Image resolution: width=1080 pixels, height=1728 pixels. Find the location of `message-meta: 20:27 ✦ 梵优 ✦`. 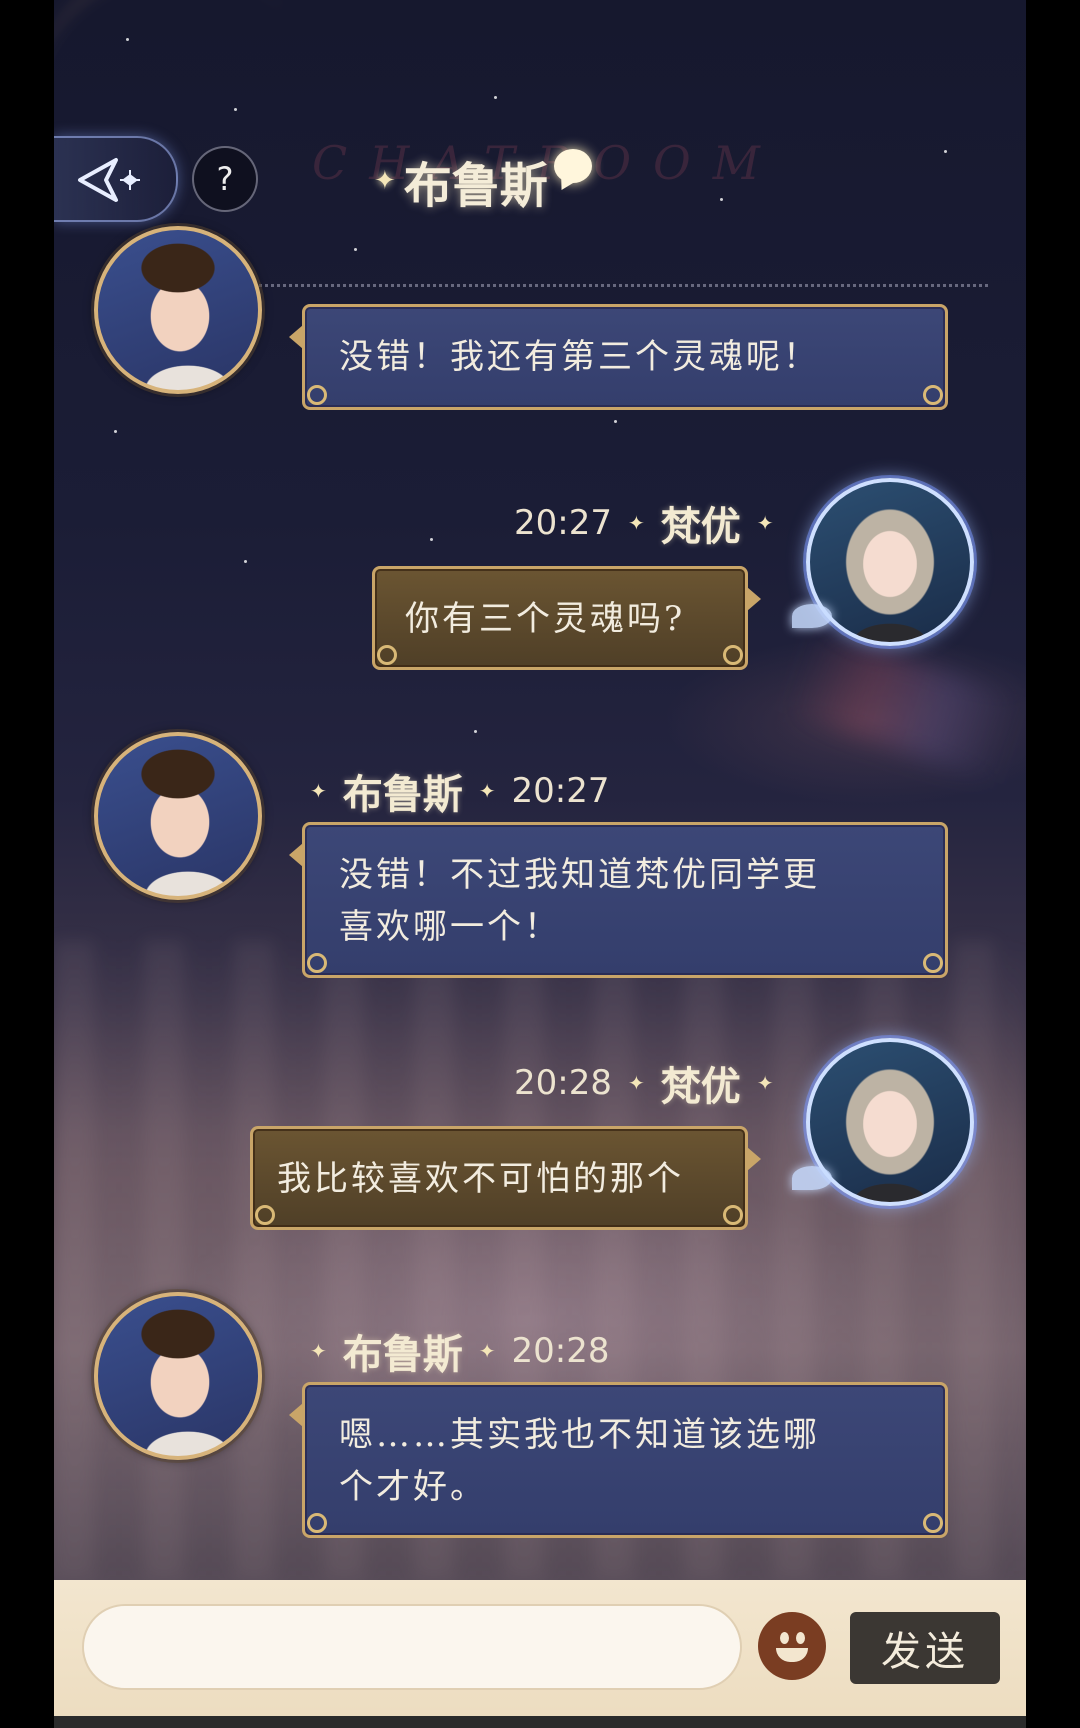

message-meta: 20:27 ✦ 梵优 ✦ is located at coordinates (652, 523).